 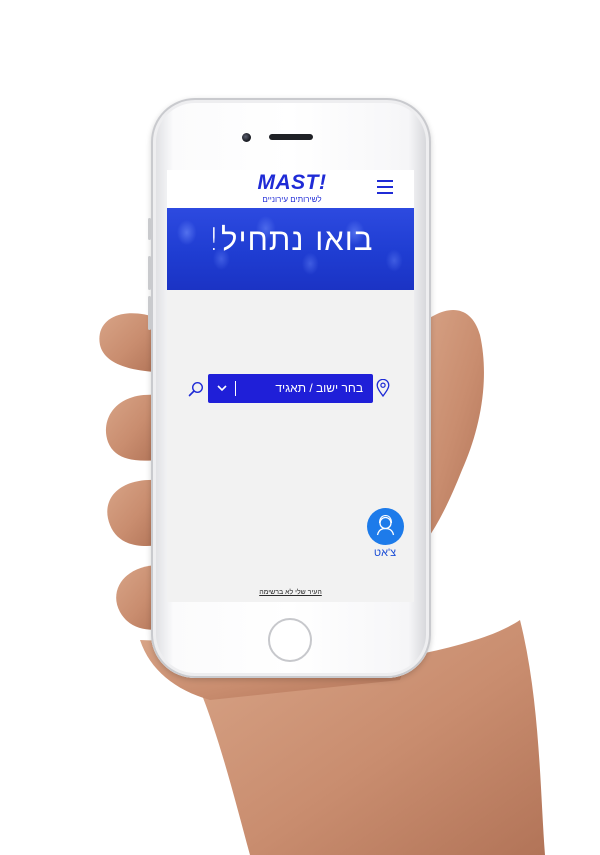 I want to click on logo-title: MAST!, so click(x=292, y=183).